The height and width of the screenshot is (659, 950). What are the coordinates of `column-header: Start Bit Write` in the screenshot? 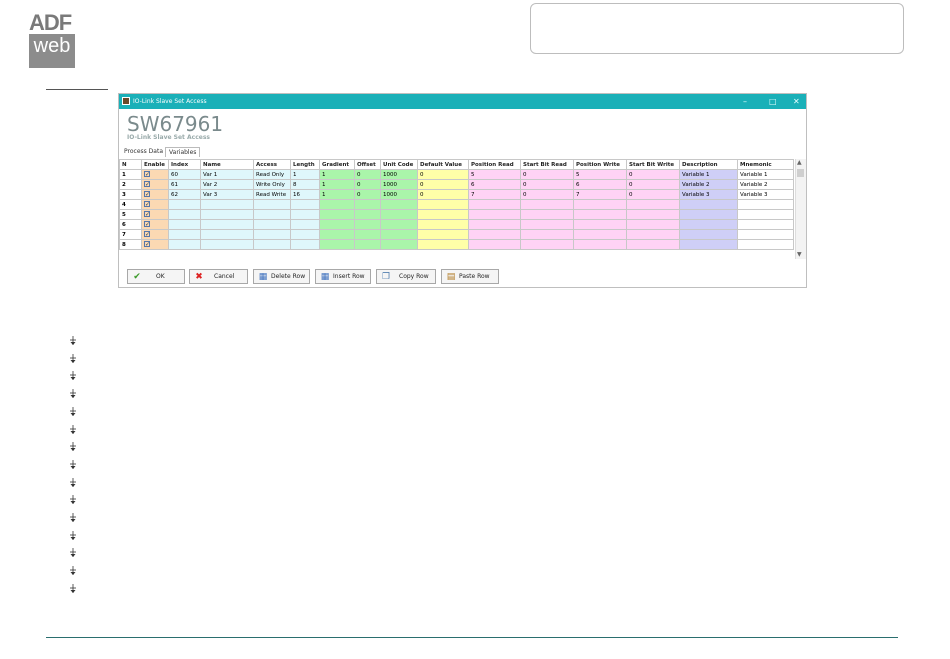 It's located at (653, 164).